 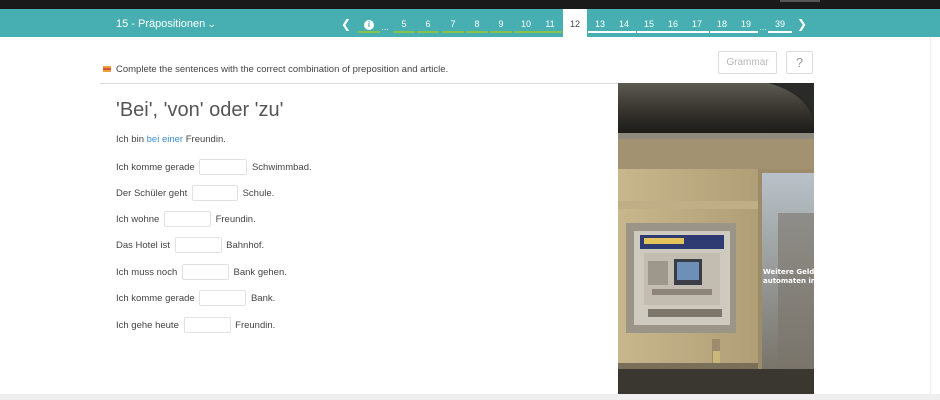 I want to click on exercise-row: Ich gehe heute Freundin., so click(x=195, y=326).